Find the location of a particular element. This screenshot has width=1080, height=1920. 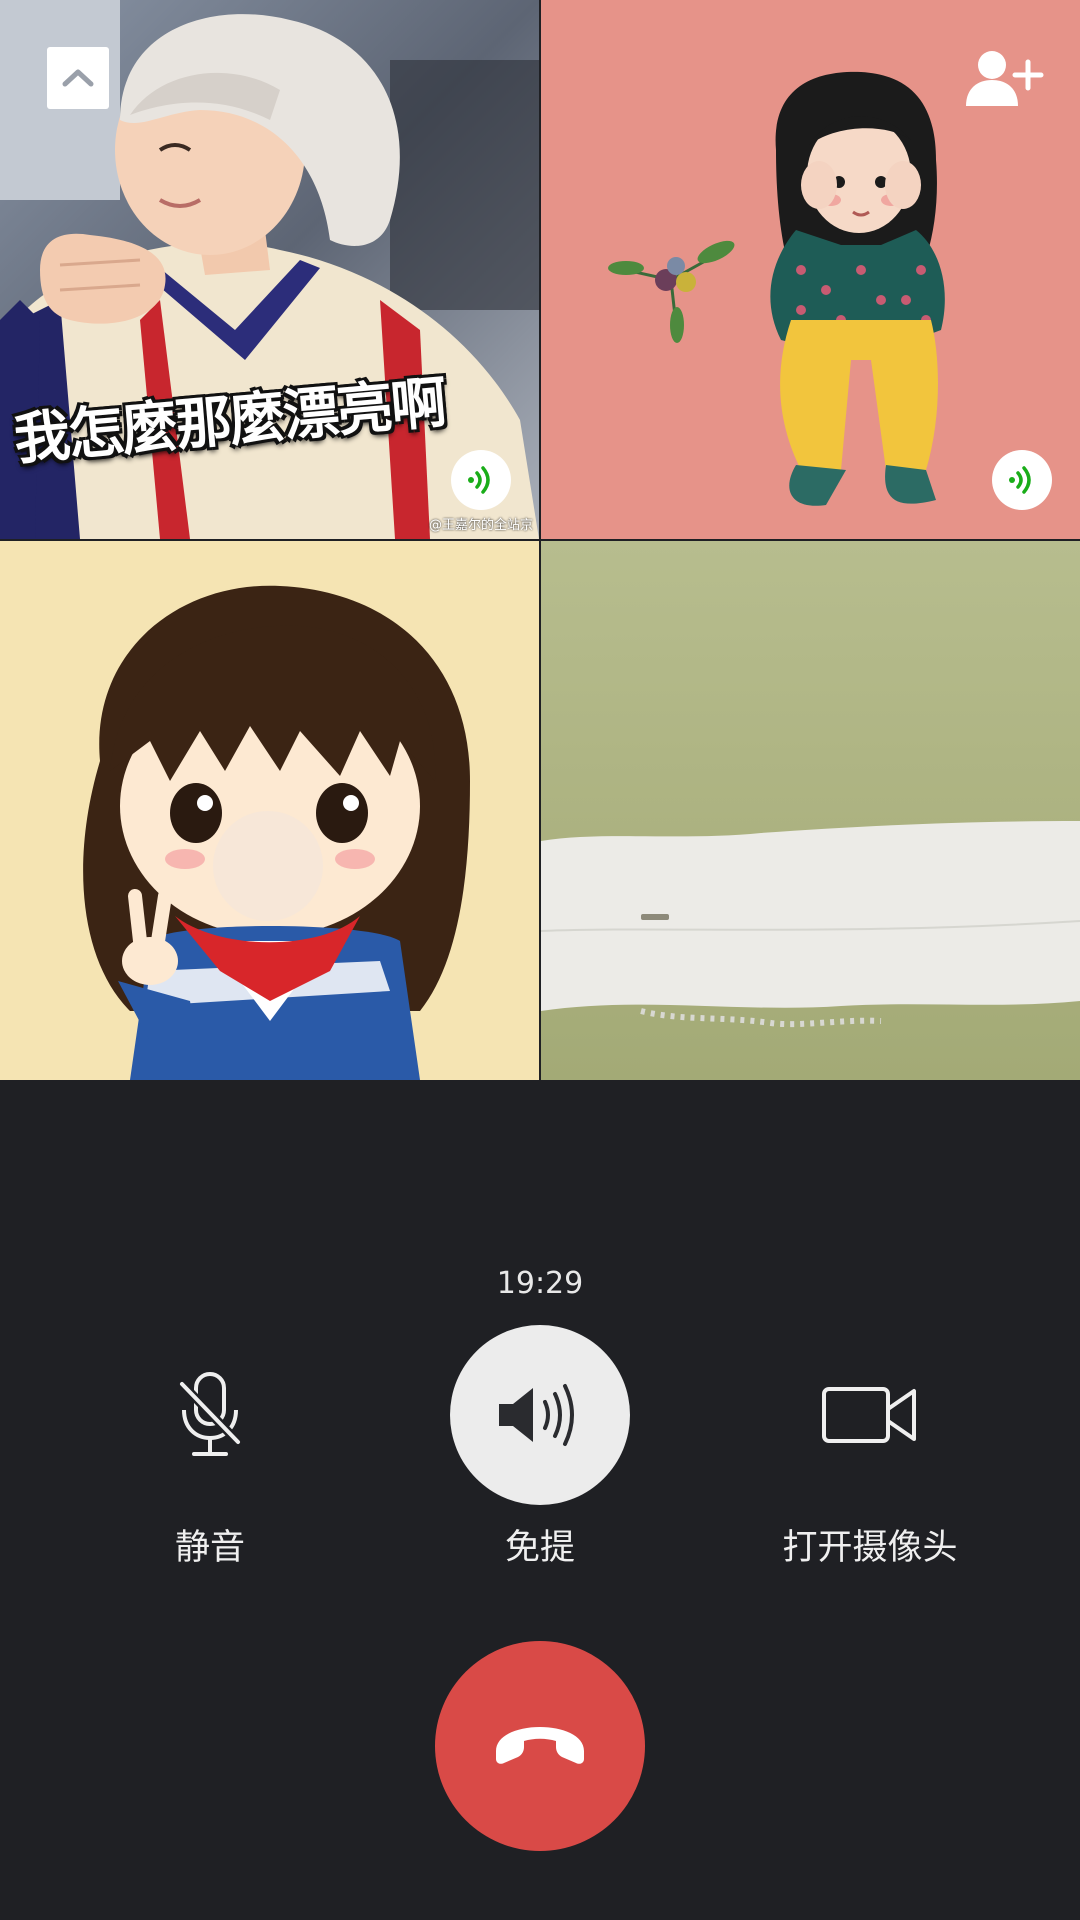

speaker-button: 免提 is located at coordinates (540, 1446).